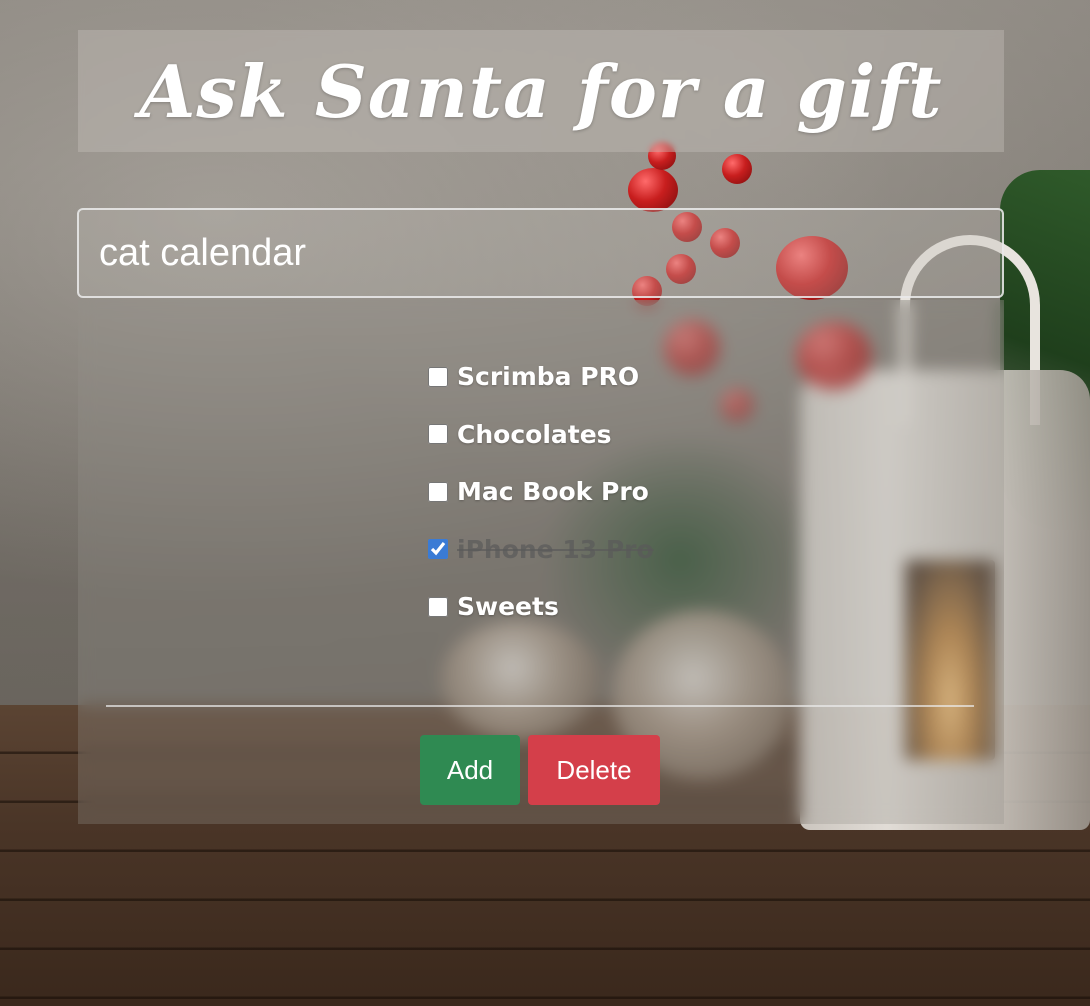 The height and width of the screenshot is (1006, 1090). I want to click on gift-input, so click(540, 253).